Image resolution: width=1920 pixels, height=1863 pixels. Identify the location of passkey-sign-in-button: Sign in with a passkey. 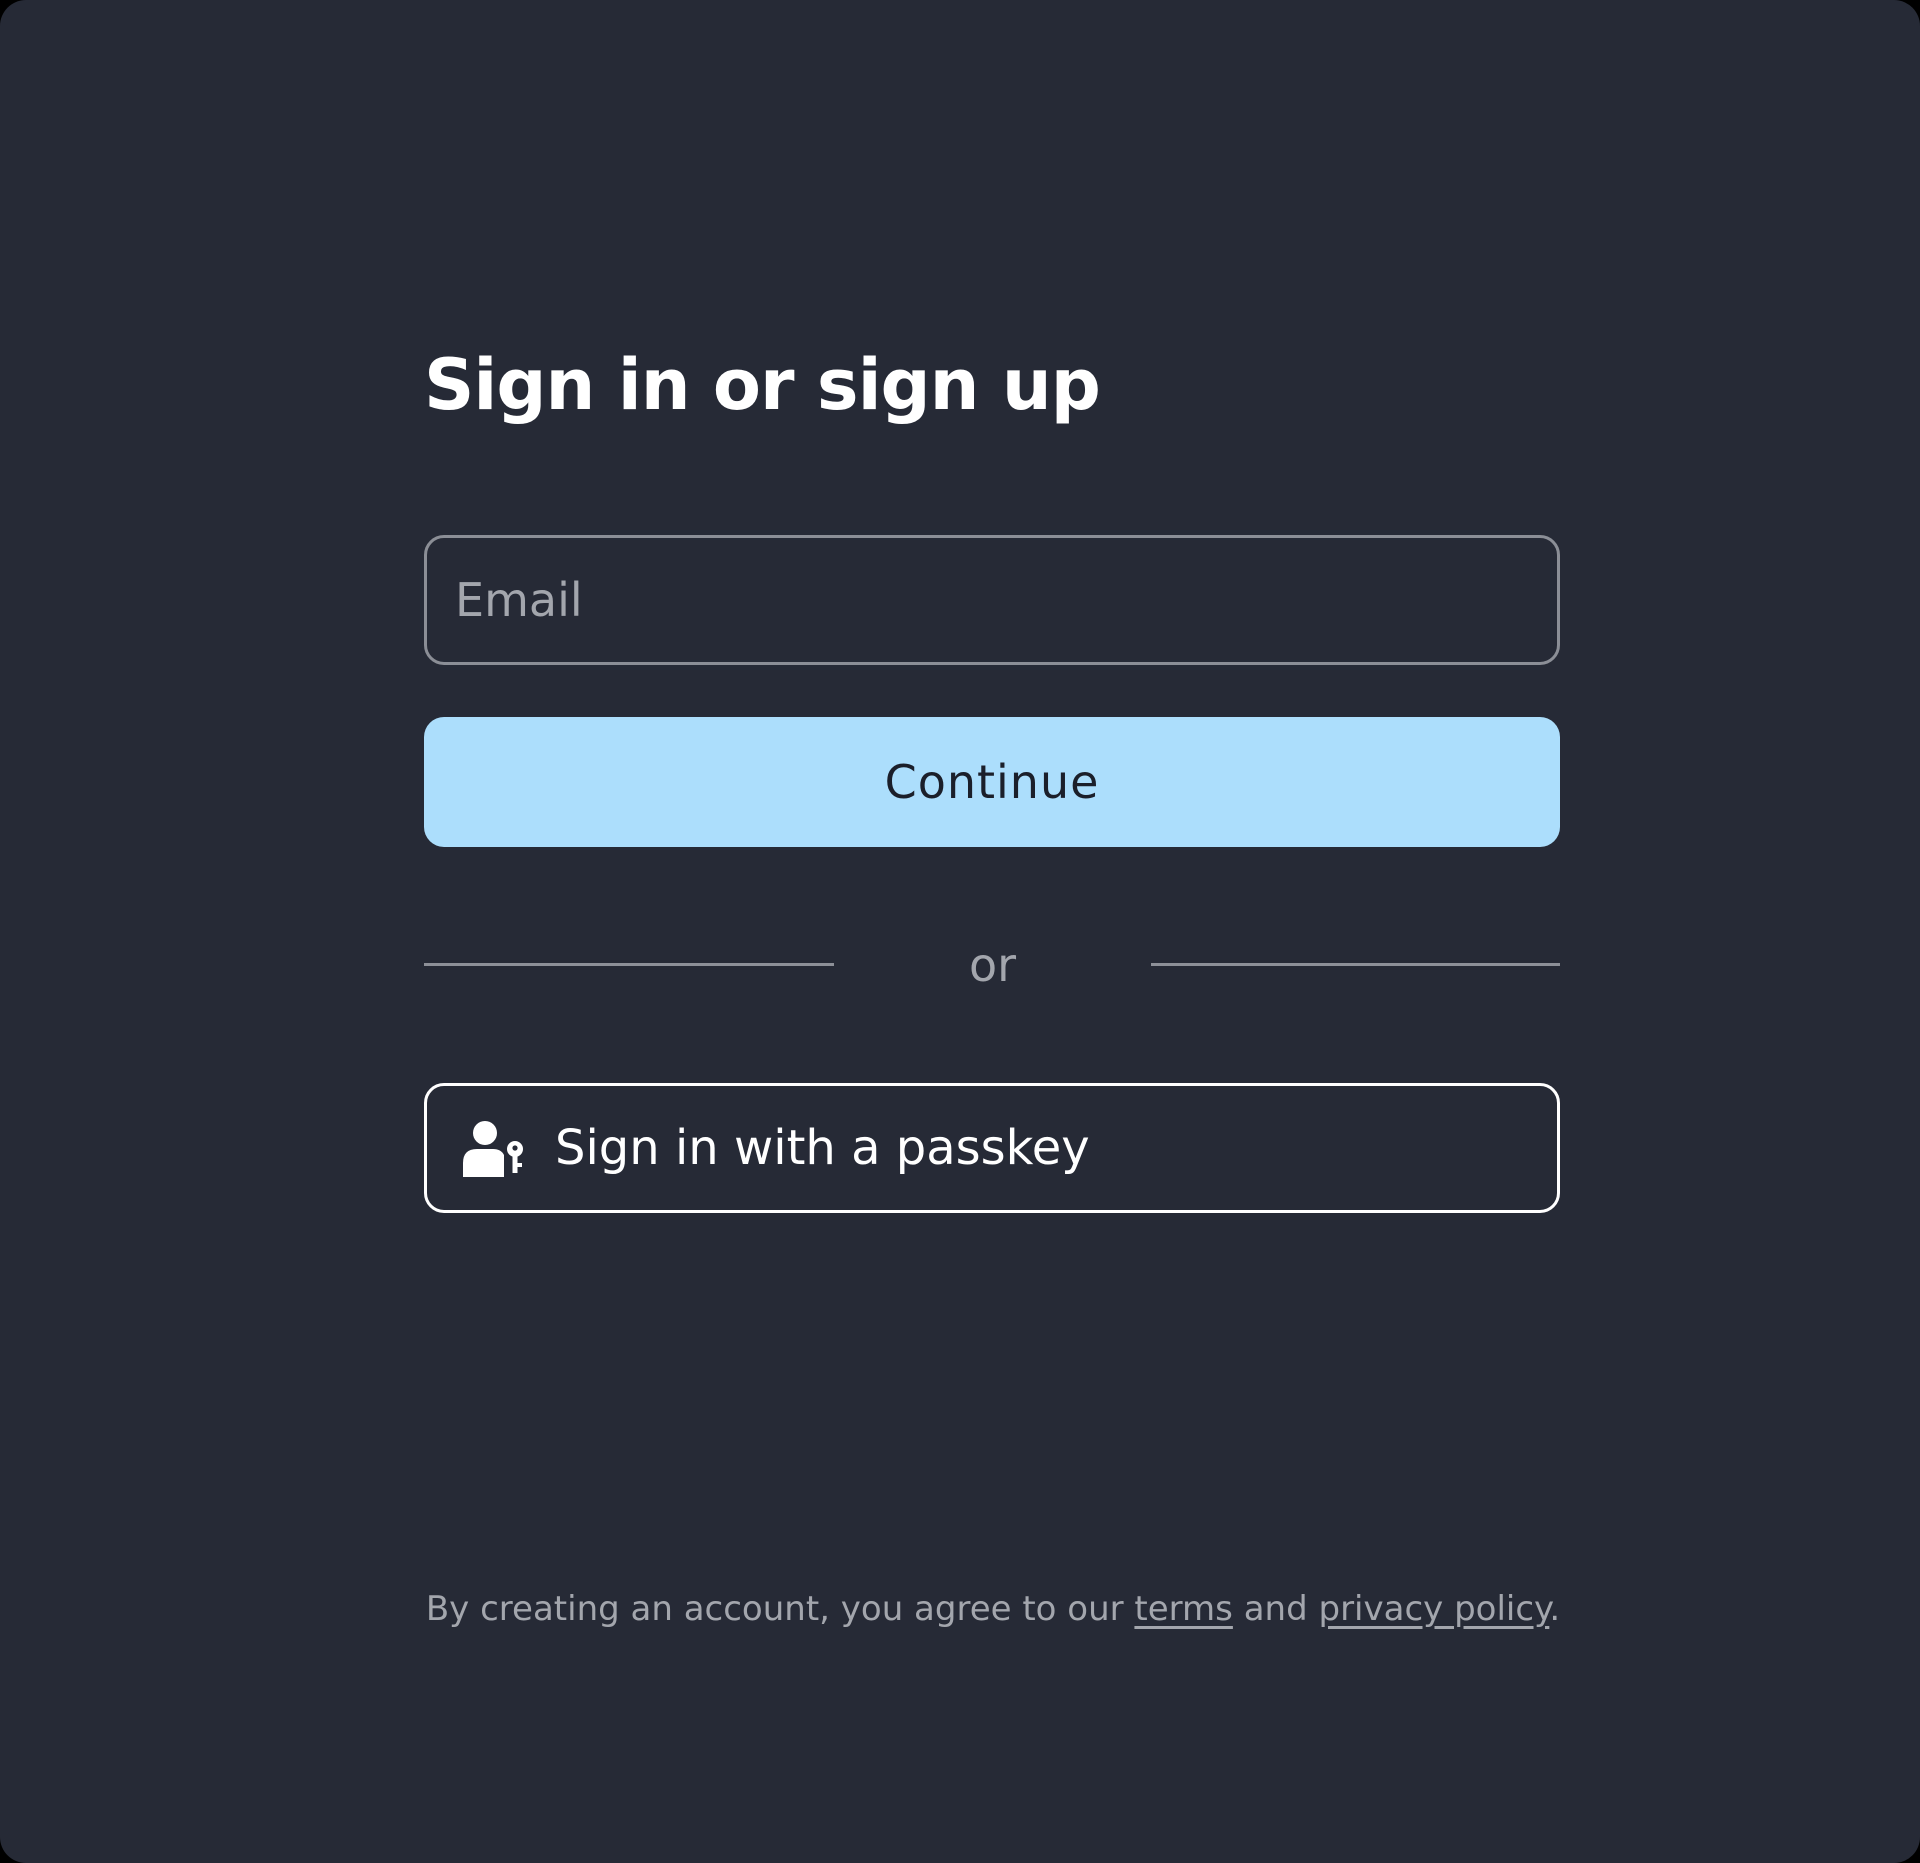
(992, 1148).